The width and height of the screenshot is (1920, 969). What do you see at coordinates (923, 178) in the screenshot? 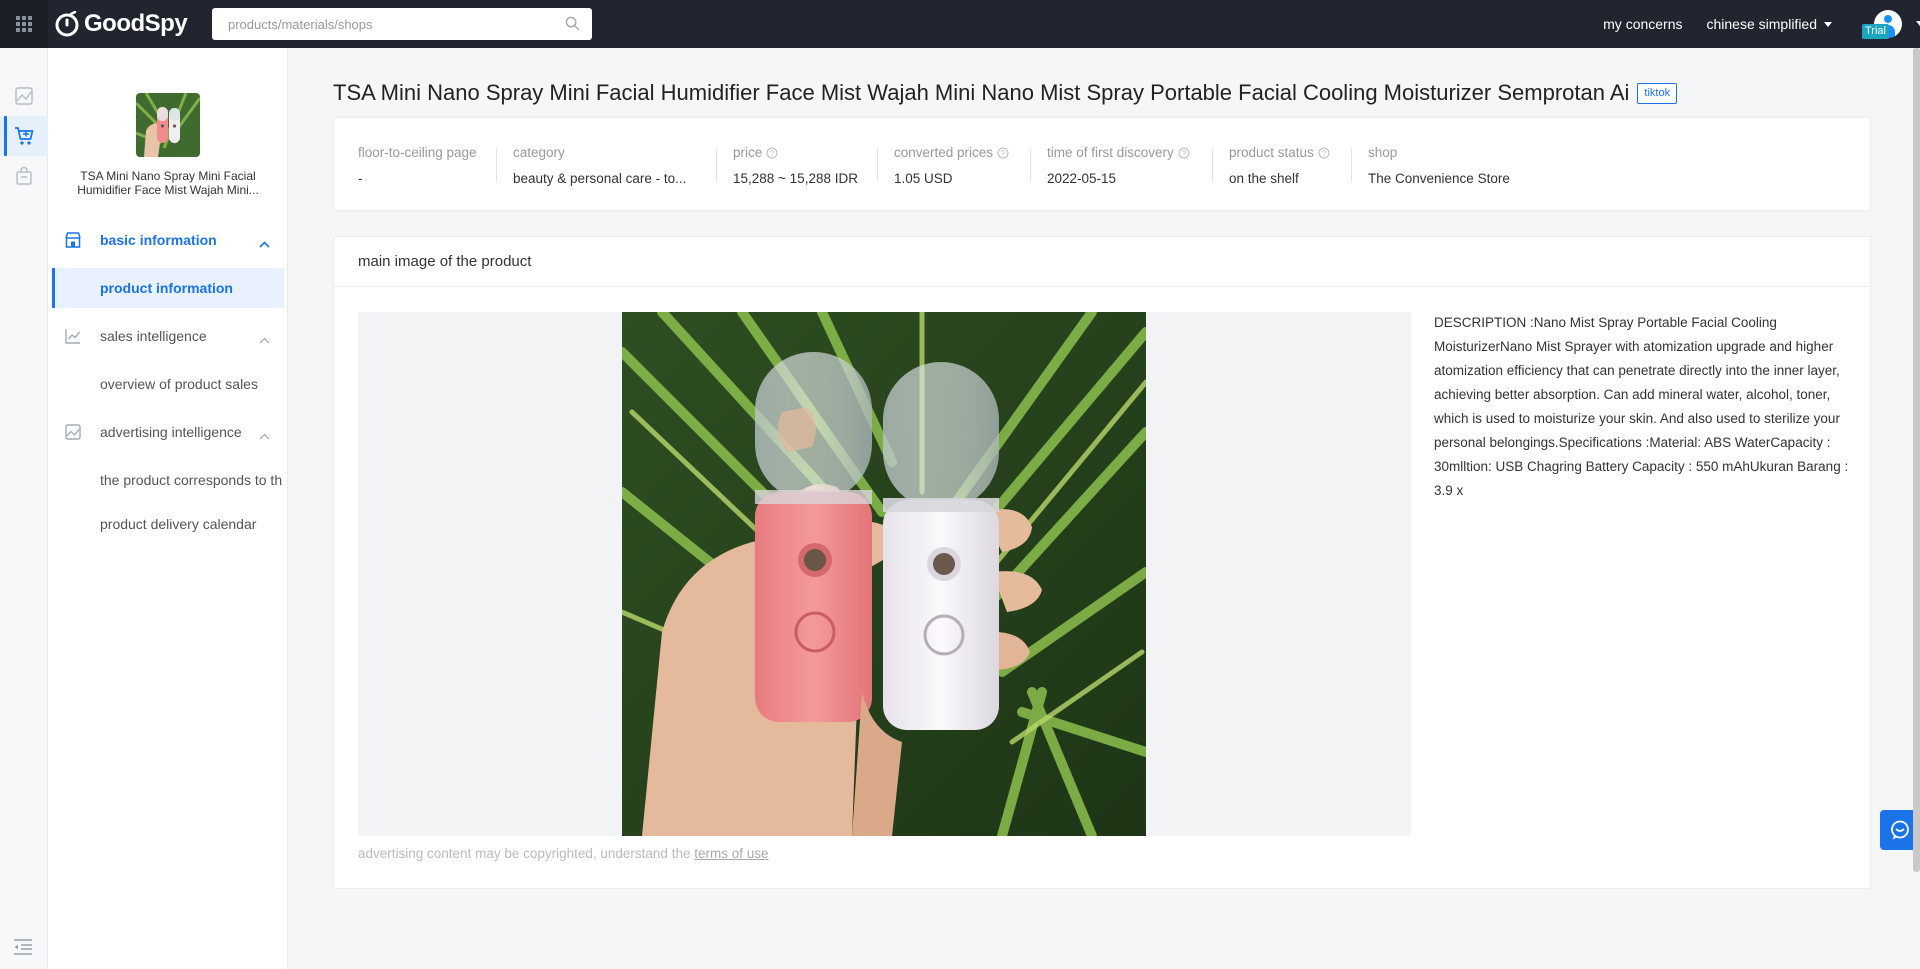
I see `info-value: 1.05 USD` at bounding box center [923, 178].